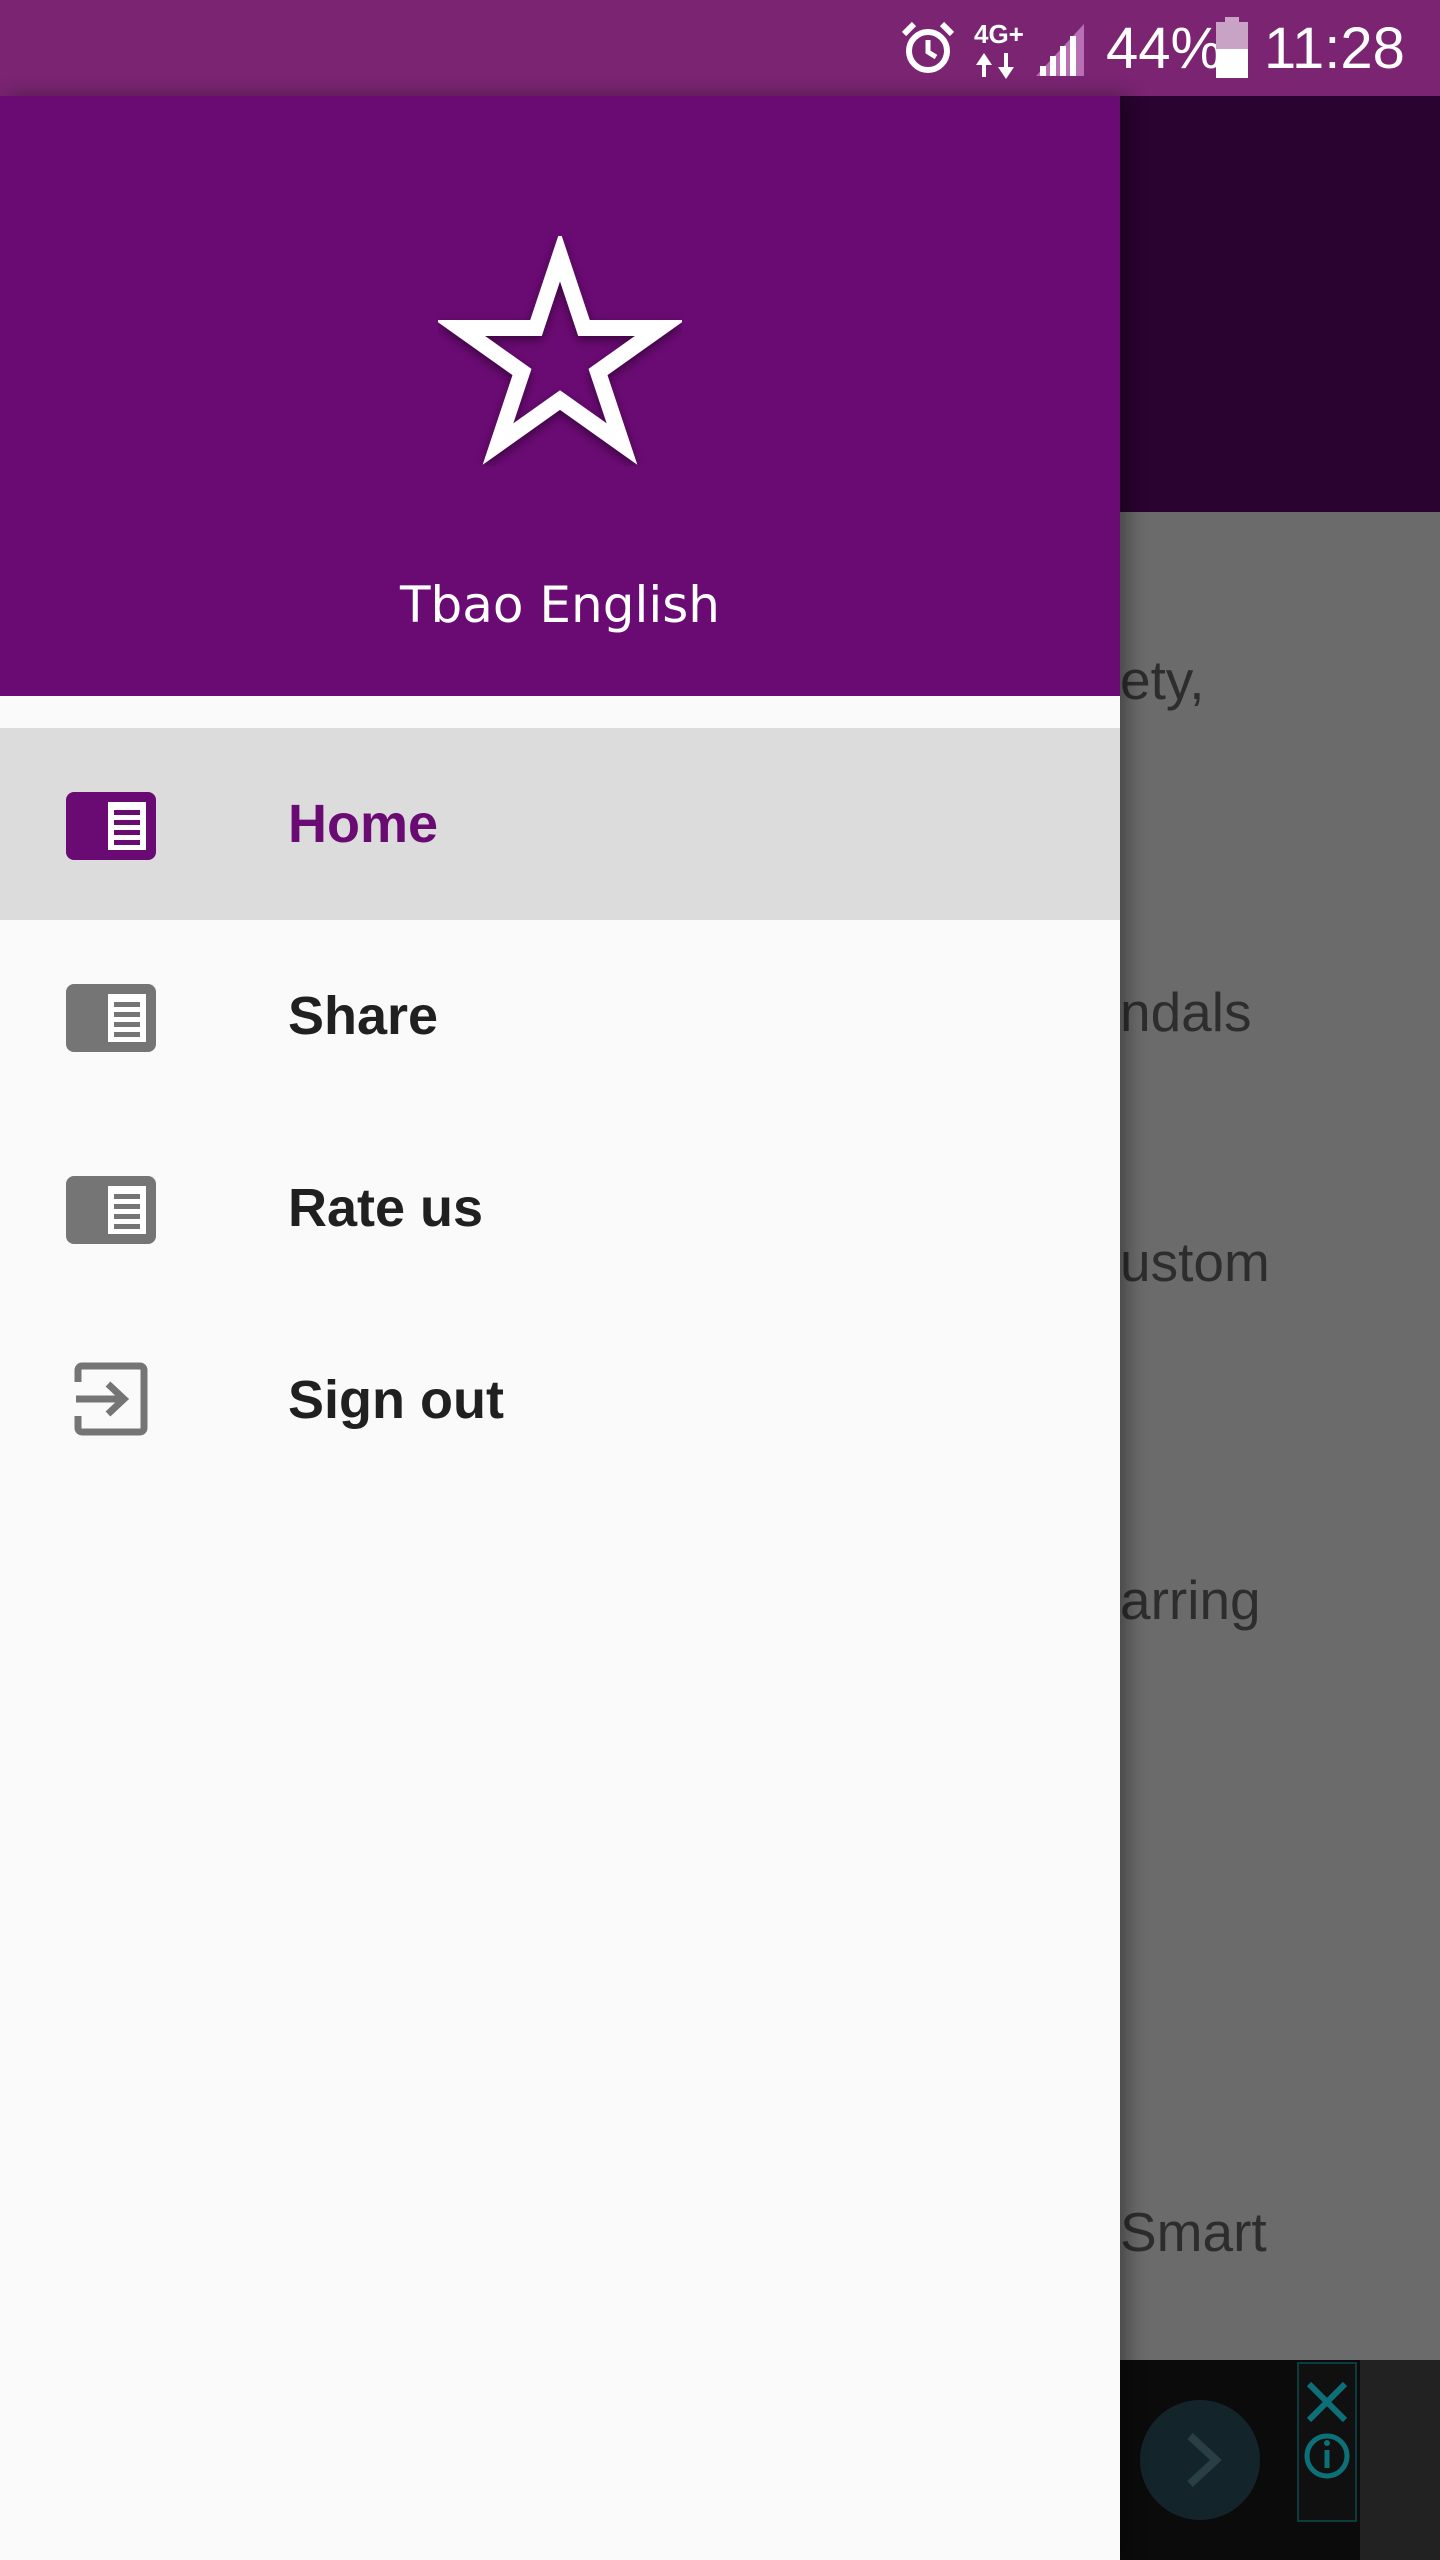 The image size is (1440, 2560). I want to click on close-icon, so click(1327, 2402).